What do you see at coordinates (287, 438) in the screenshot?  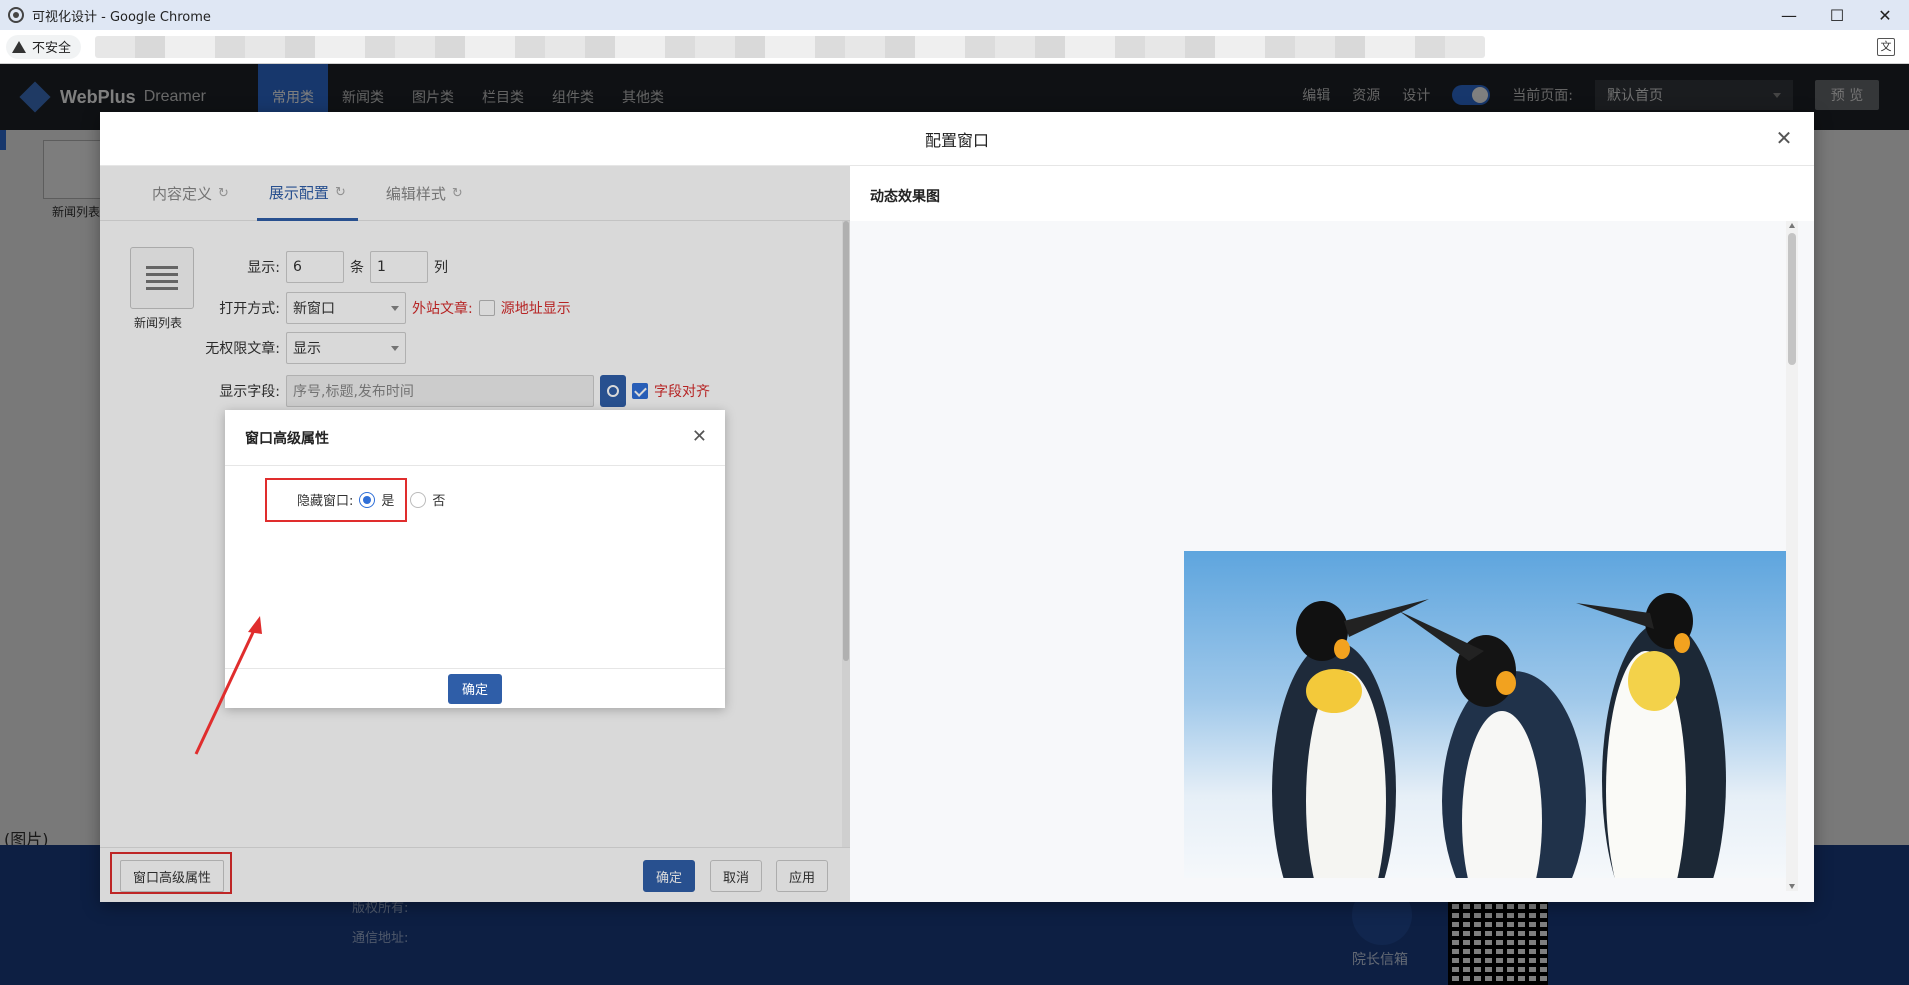 I see `sub-dialog-title: 窗口高级属性` at bounding box center [287, 438].